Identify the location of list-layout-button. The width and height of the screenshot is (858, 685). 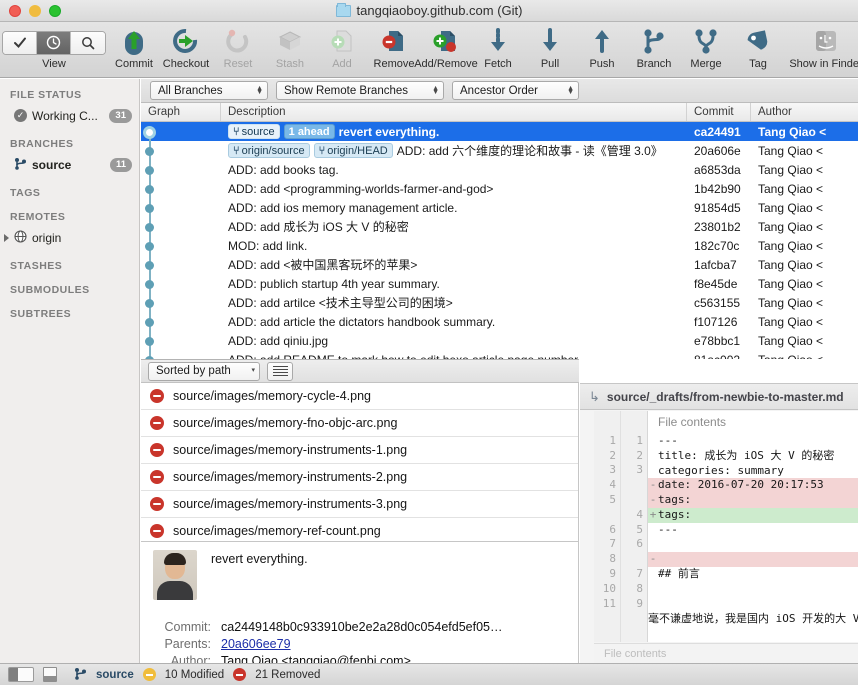
(280, 371).